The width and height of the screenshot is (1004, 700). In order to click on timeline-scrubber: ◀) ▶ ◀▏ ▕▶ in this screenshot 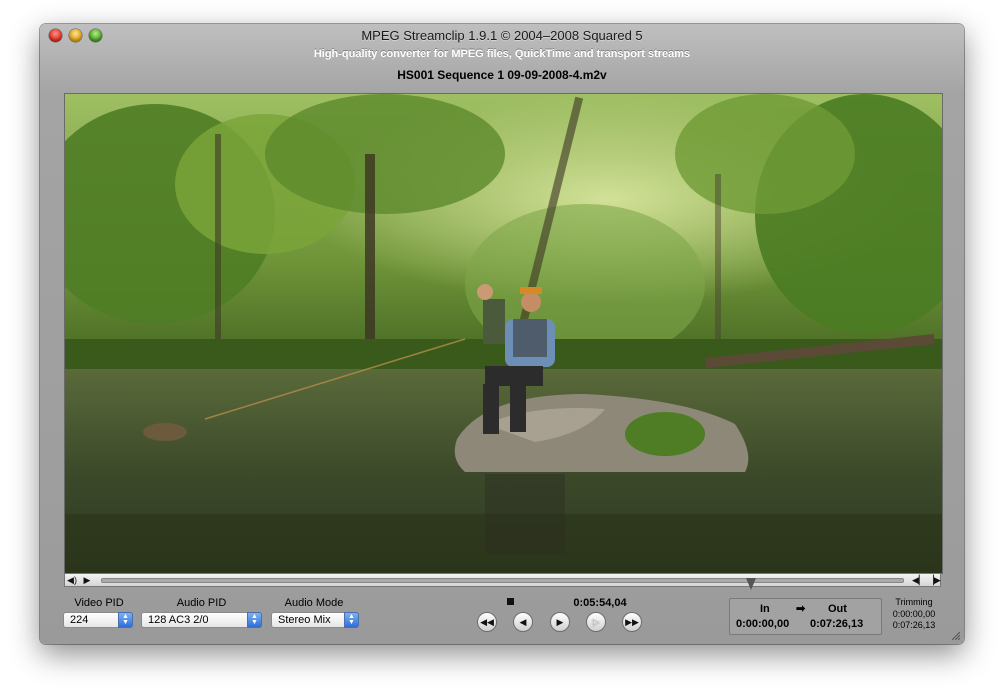, I will do `click(502, 581)`.